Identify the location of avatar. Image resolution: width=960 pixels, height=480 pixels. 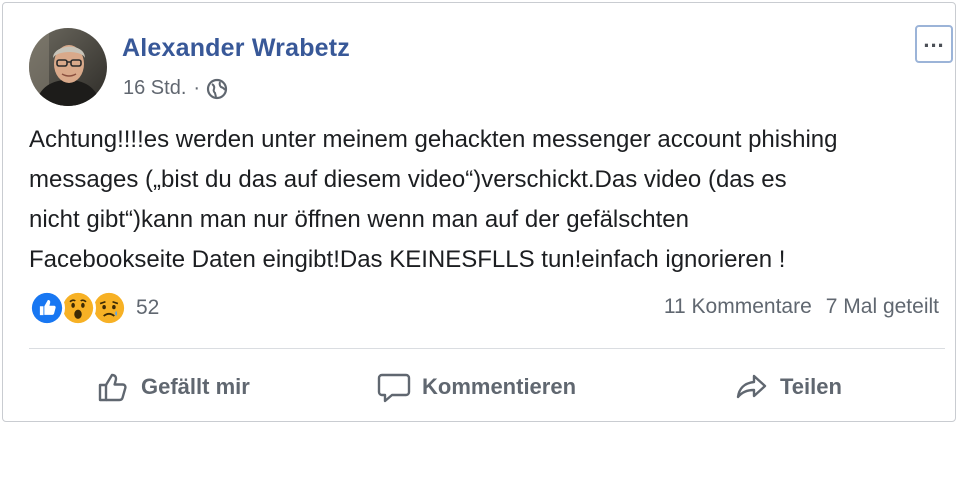
(68, 67).